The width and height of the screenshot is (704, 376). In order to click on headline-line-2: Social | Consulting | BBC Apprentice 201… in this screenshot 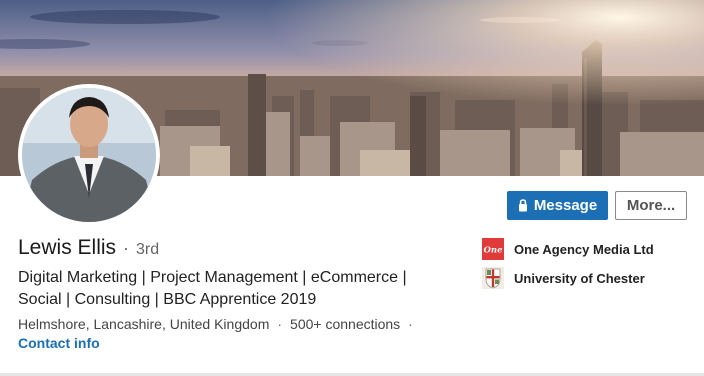, I will do `click(167, 299)`.